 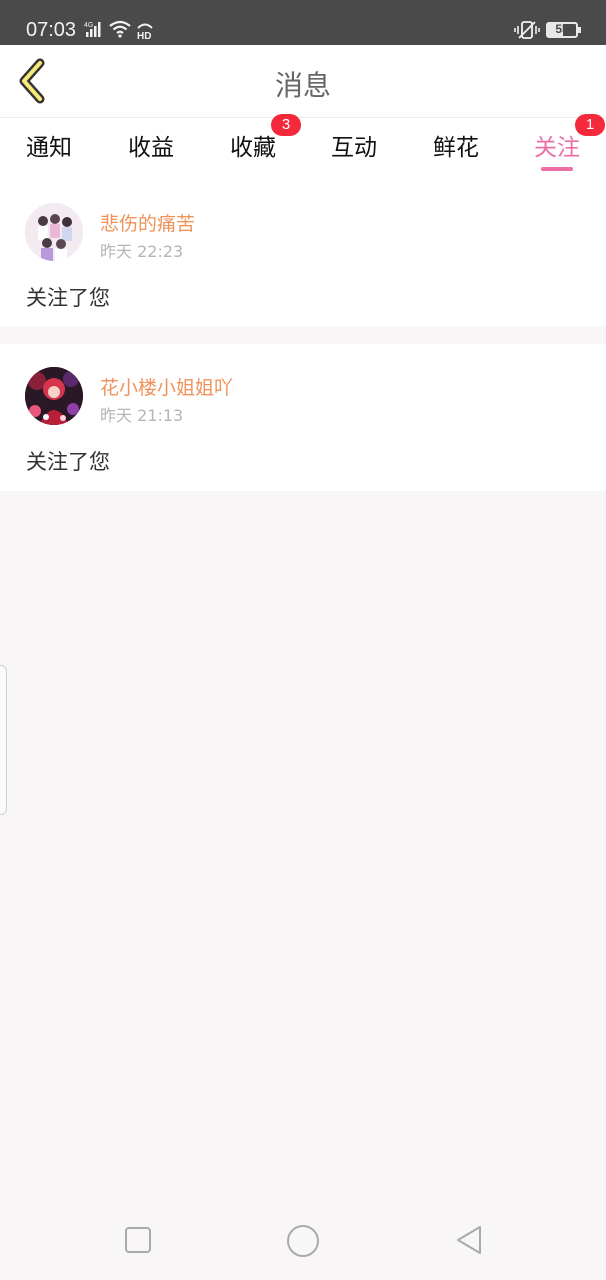 I want to click on username-link: 悲伤的痛苦, so click(x=147, y=222).